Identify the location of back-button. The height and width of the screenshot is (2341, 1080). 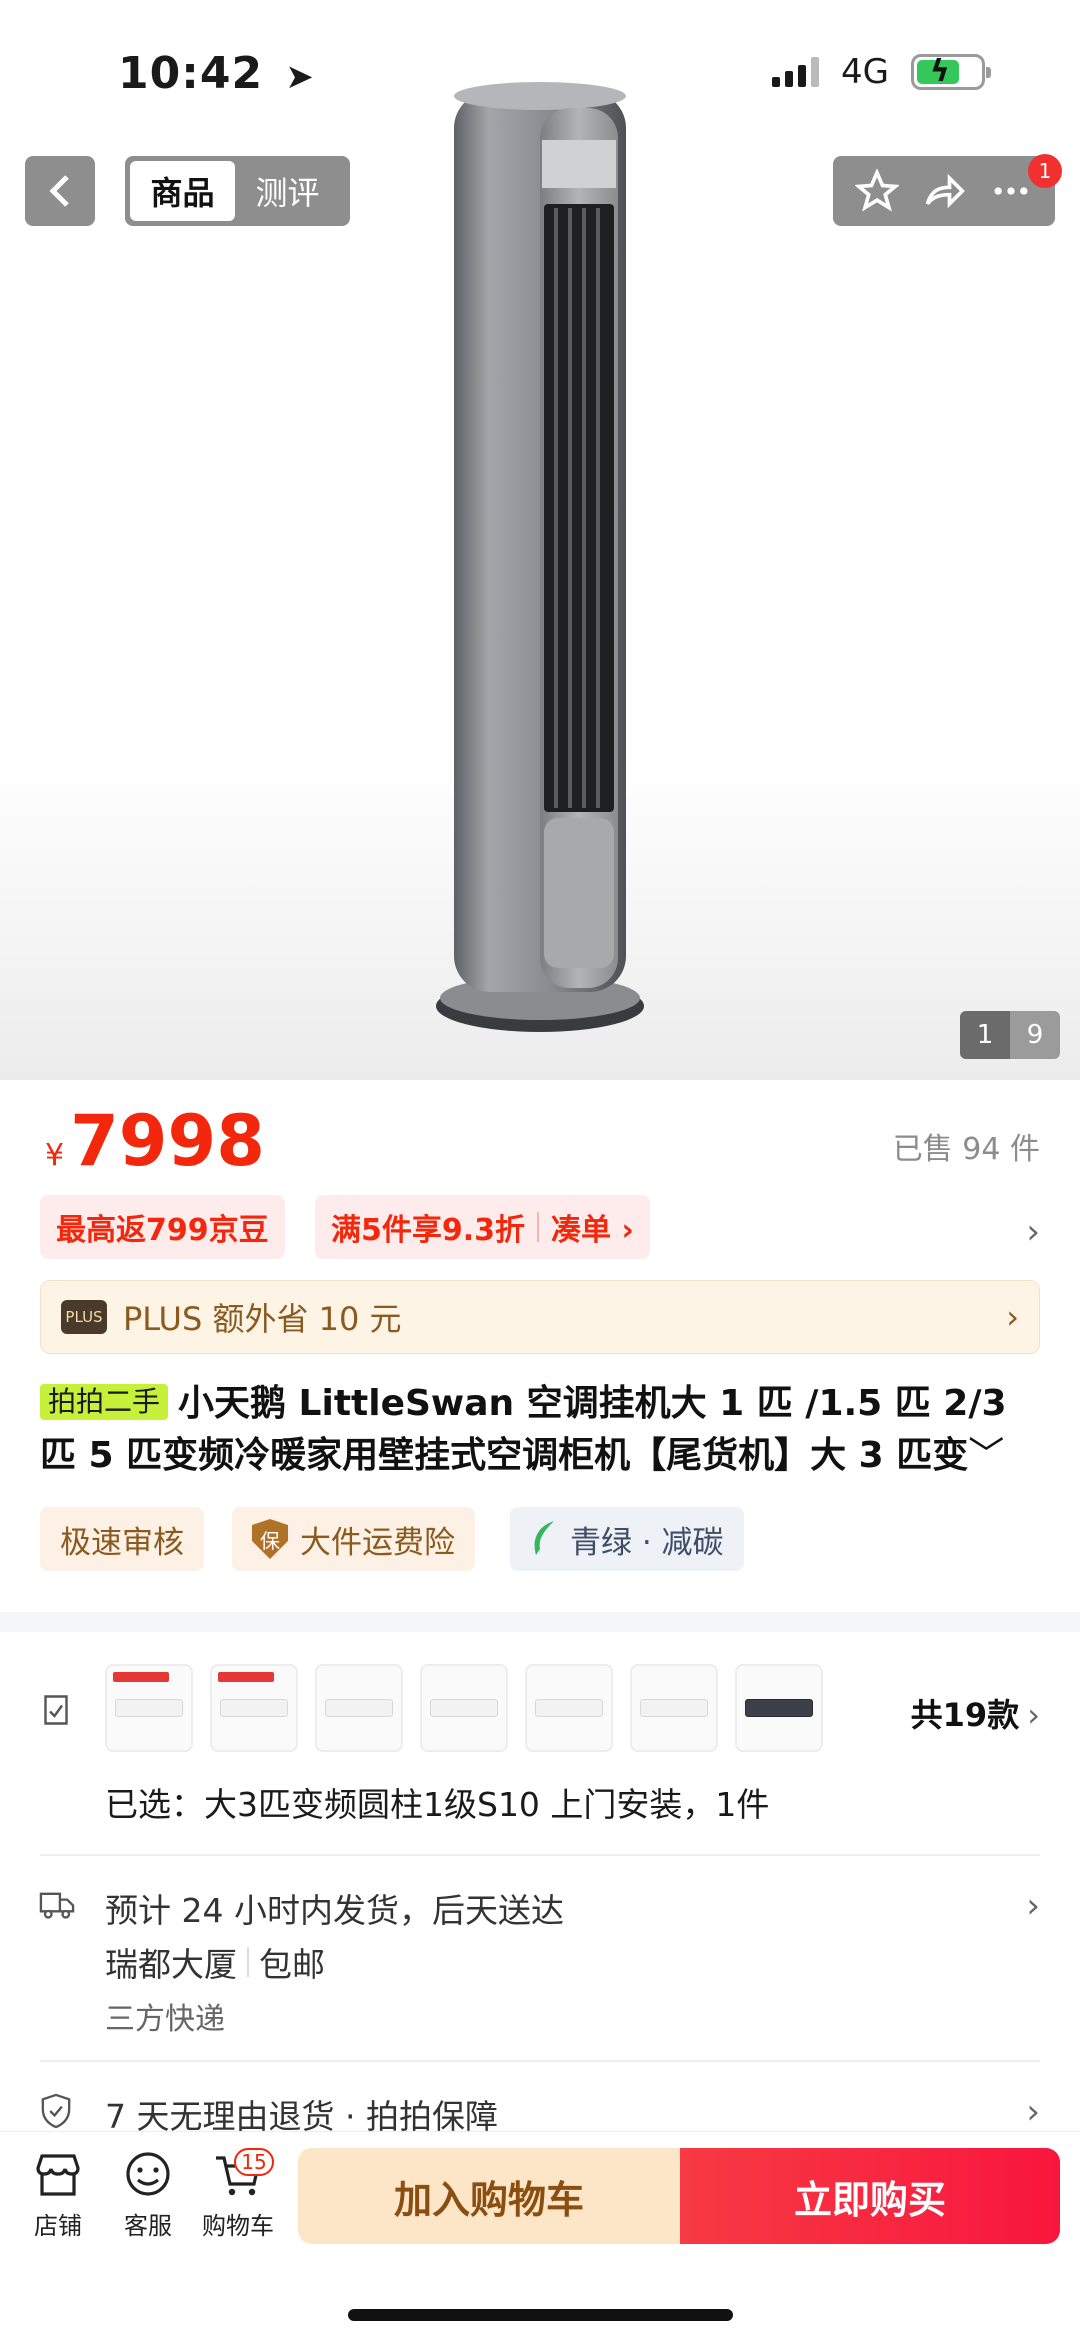
(60, 191).